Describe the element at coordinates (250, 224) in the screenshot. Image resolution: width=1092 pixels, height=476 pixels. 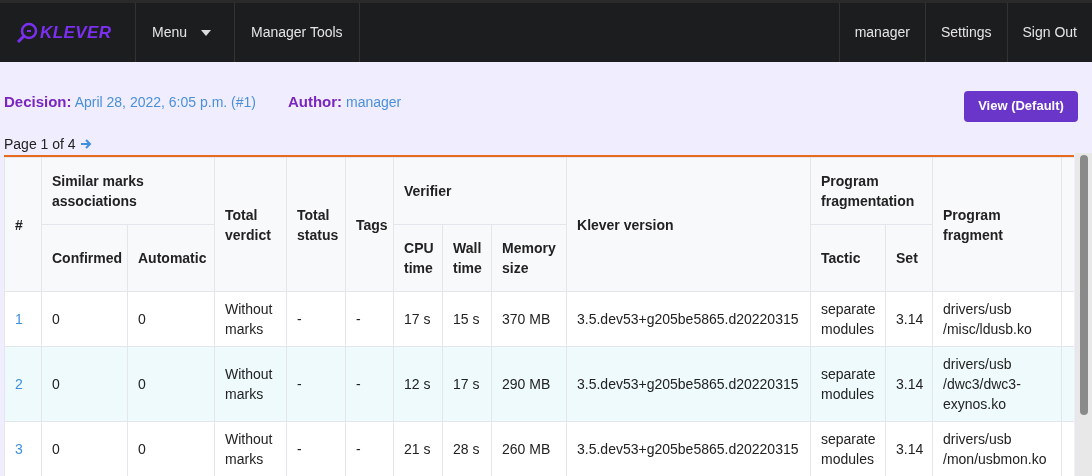
I see `column-header: Total verdict` at that location.